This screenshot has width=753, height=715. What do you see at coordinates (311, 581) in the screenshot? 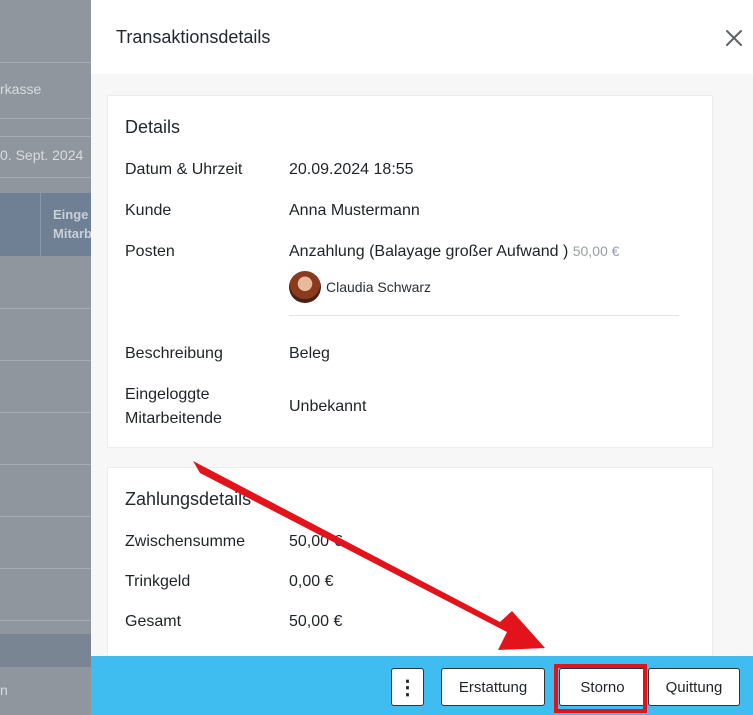
I see `tip-value: 0,00 €` at bounding box center [311, 581].